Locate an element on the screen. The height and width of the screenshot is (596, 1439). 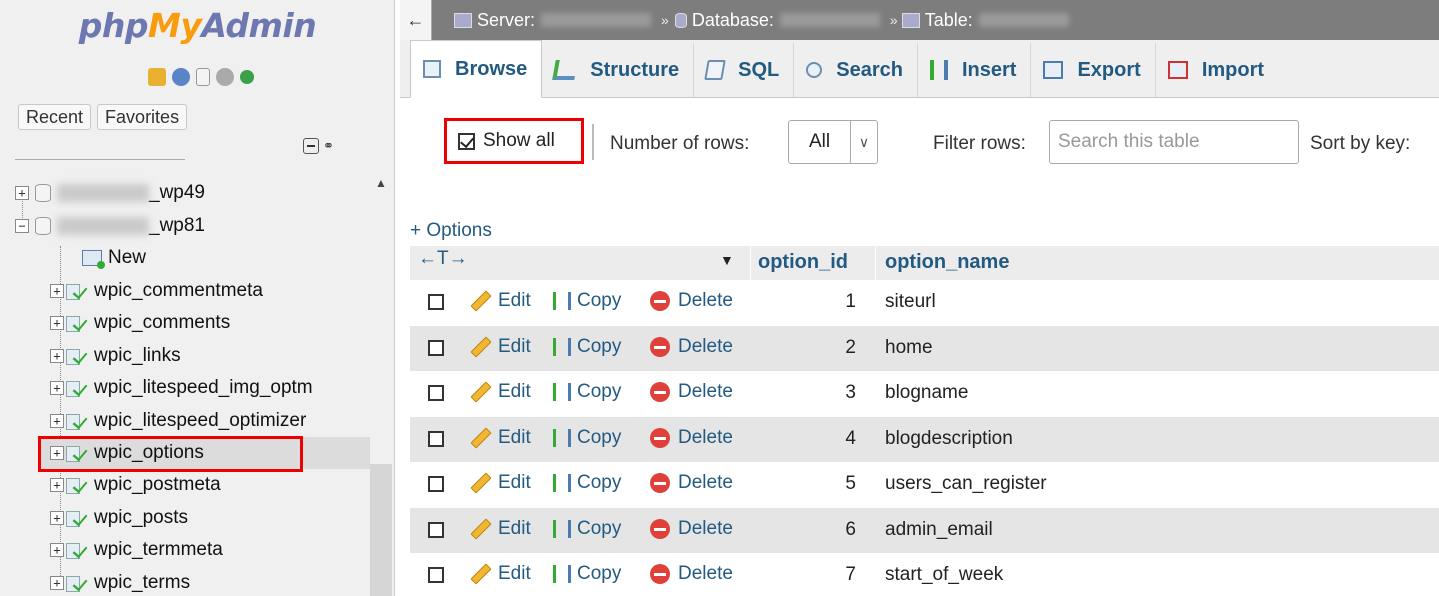
filter-rows-input is located at coordinates (1174, 142).